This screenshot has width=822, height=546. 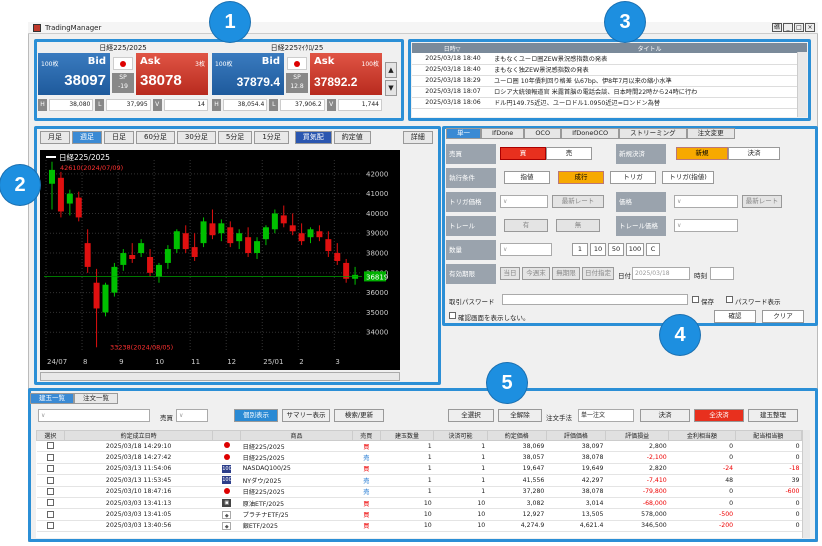 I want to click on positions-header-1: 約定成立日時, so click(x=138, y=435).